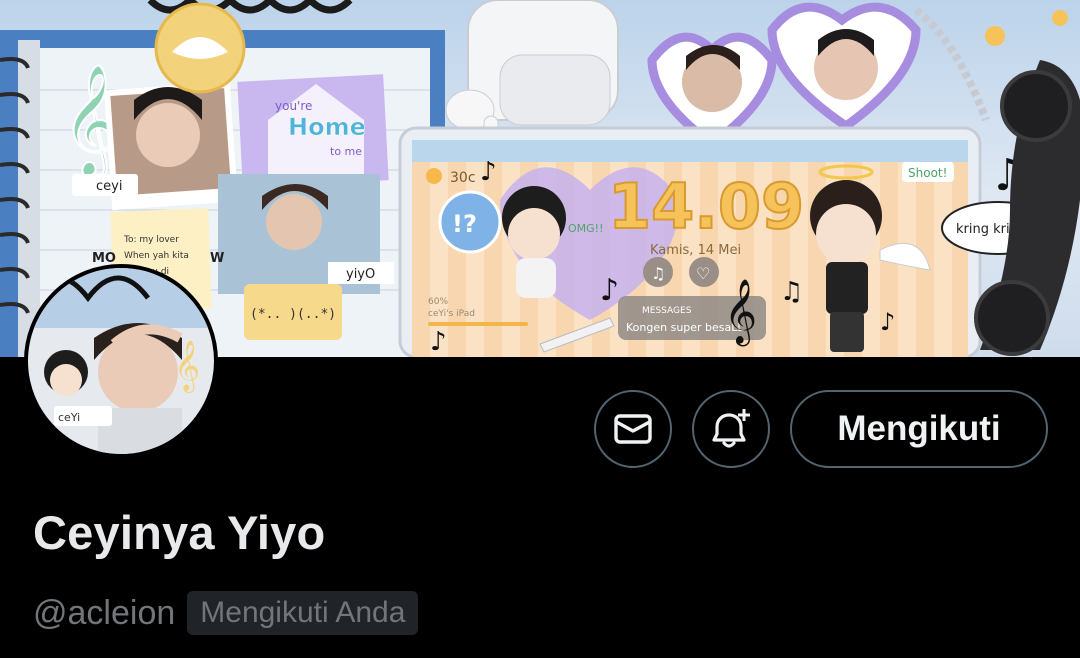  What do you see at coordinates (438, 302) in the screenshot?
I see `battery-label: 60%` at bounding box center [438, 302].